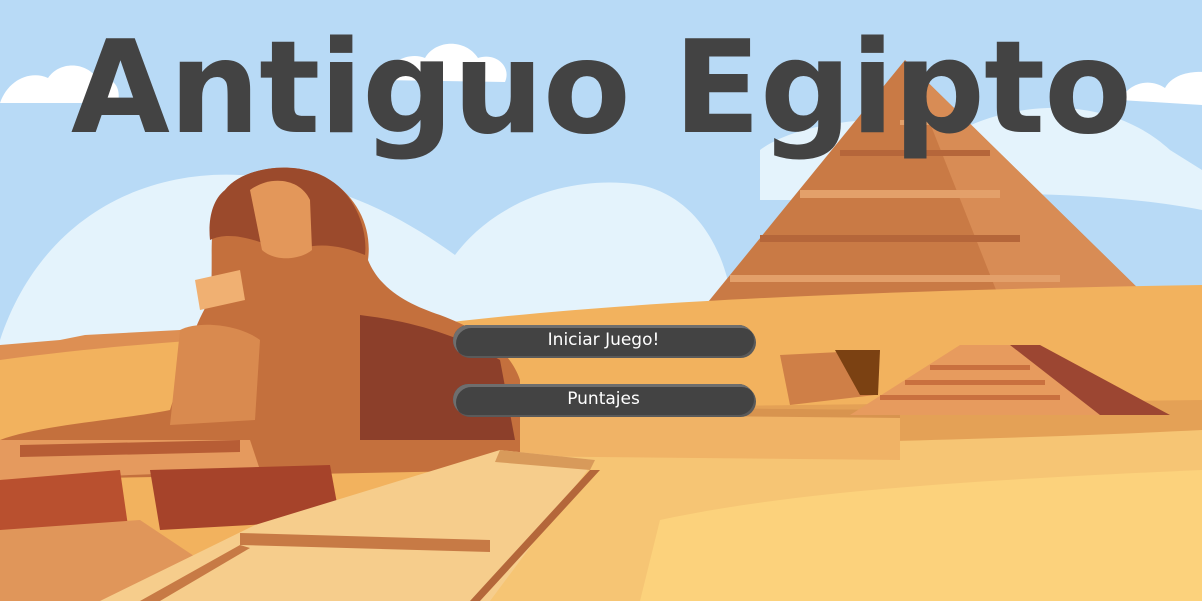 The height and width of the screenshot is (601, 1202). I want to click on start-game-button: Iniciar Juego!, so click(603, 340).